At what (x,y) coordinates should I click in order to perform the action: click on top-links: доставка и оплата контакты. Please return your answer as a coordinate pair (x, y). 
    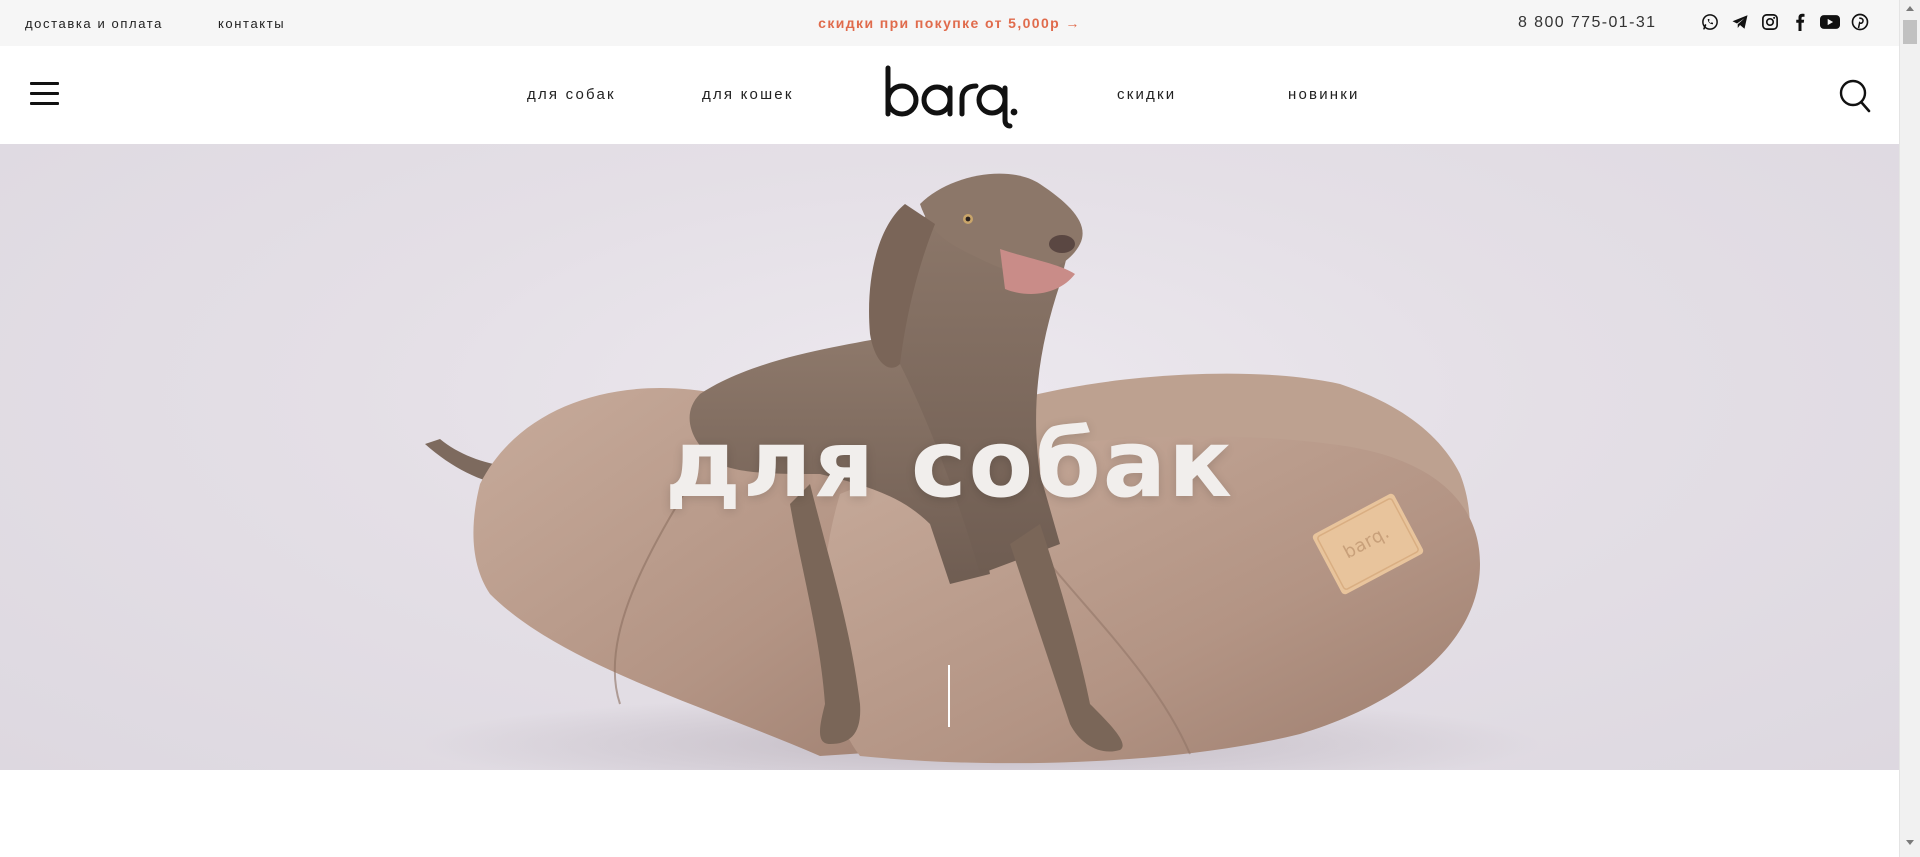
    Looking at the image, I should click on (182, 23).